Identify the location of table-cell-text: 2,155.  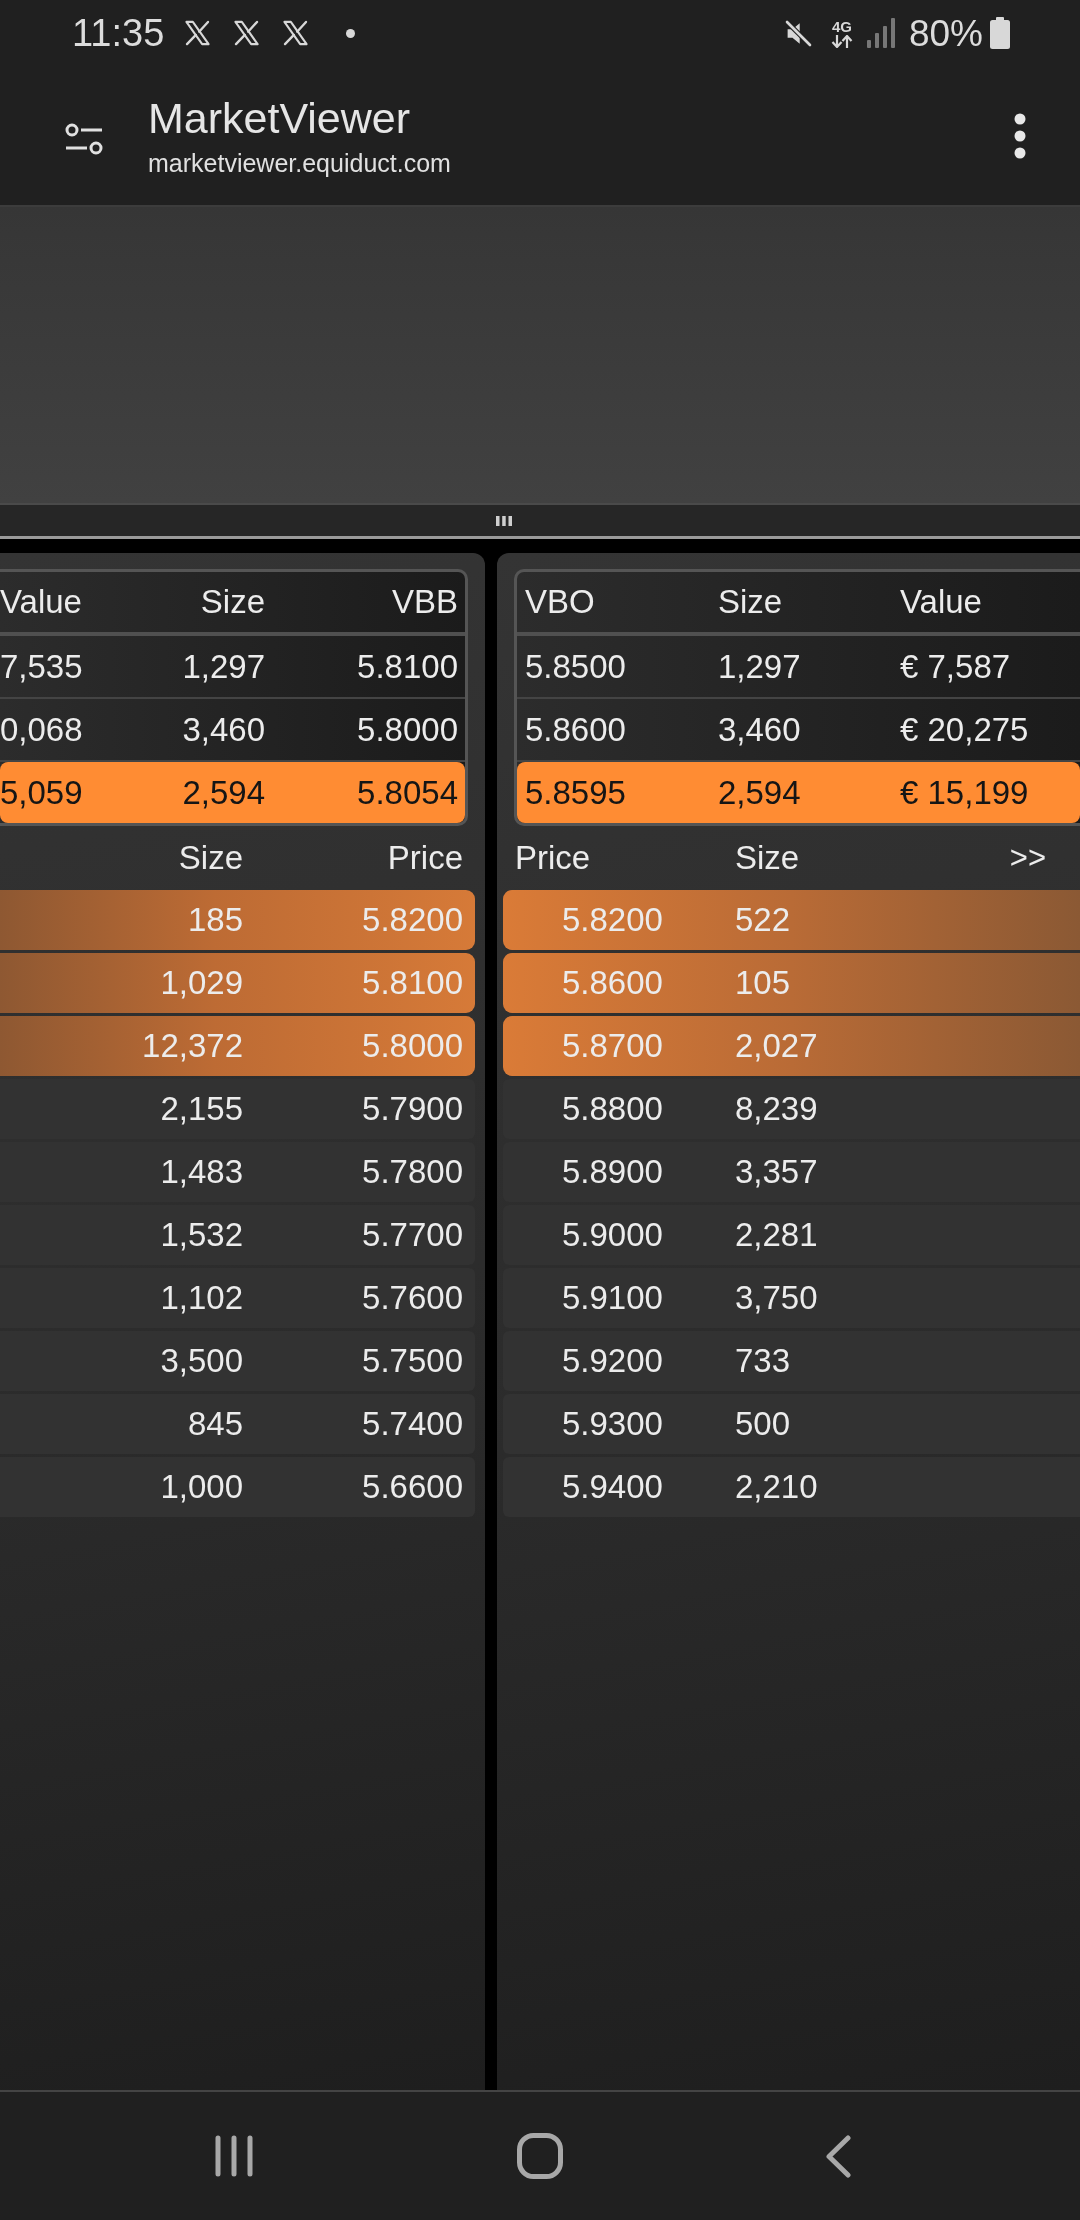
(201, 1109).